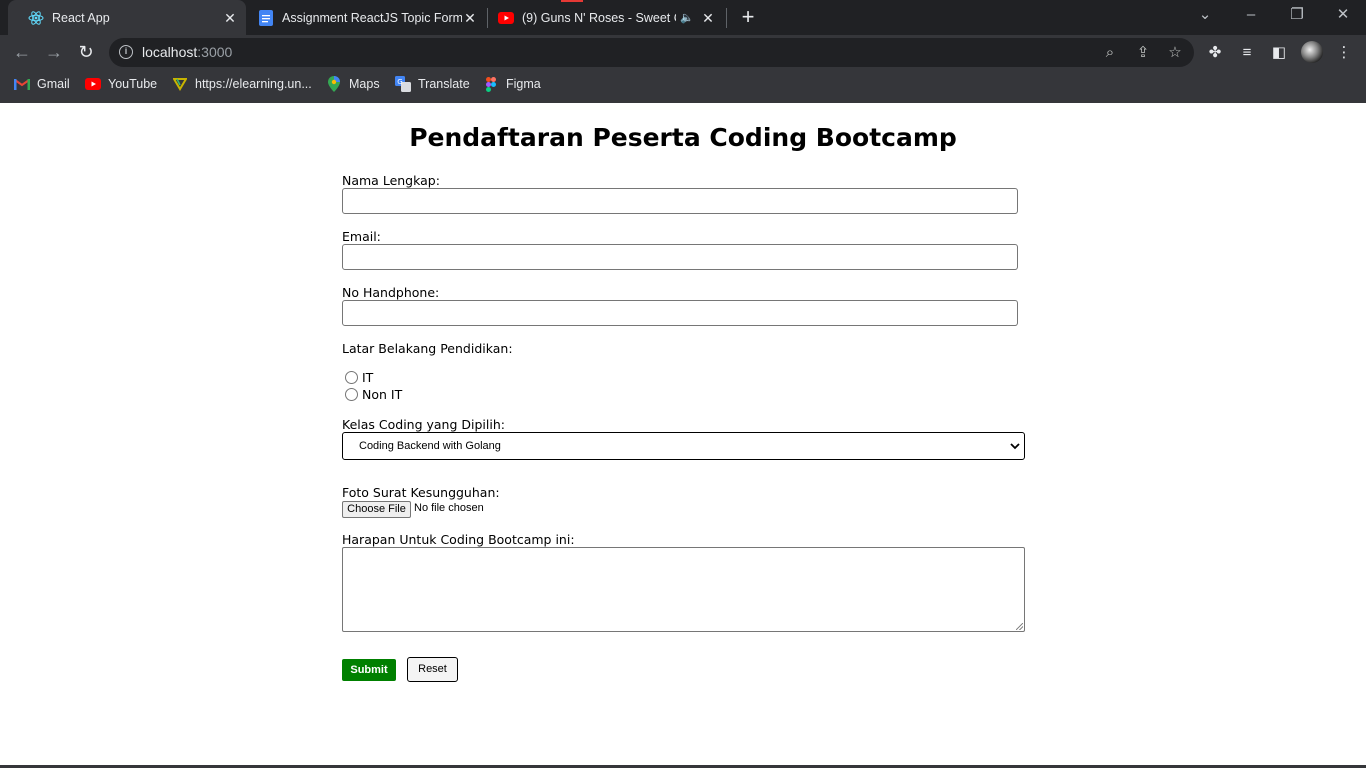 Image resolution: width=1366 pixels, height=768 pixels. I want to click on choose-file-button: Choose File, so click(376, 509).